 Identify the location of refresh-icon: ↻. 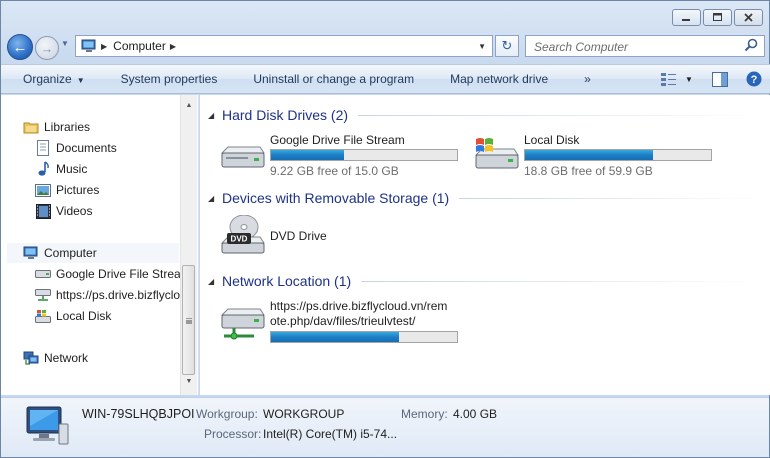
(507, 45).